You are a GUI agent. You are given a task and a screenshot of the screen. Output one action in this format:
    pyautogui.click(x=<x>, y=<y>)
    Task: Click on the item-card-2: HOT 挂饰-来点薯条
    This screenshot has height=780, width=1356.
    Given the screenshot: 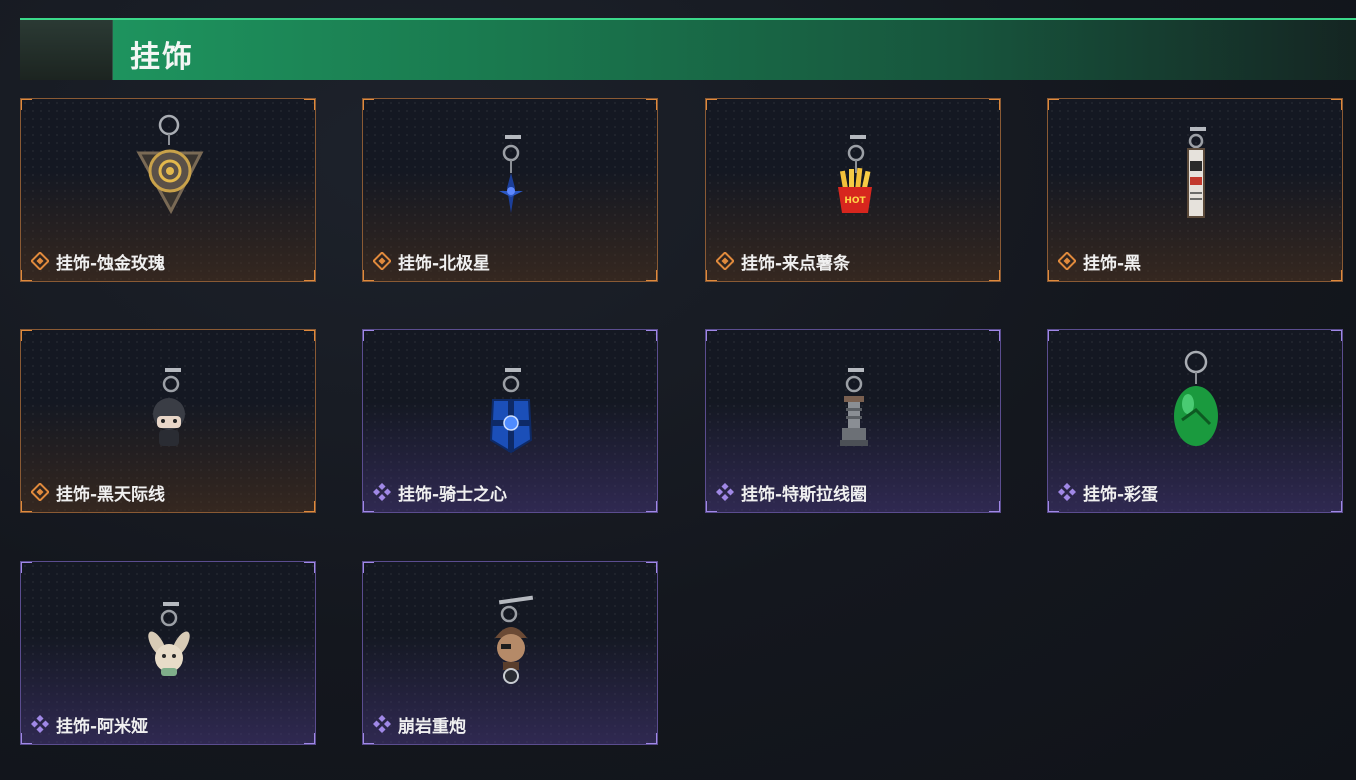 What is the action you would take?
    pyautogui.click(x=853, y=190)
    